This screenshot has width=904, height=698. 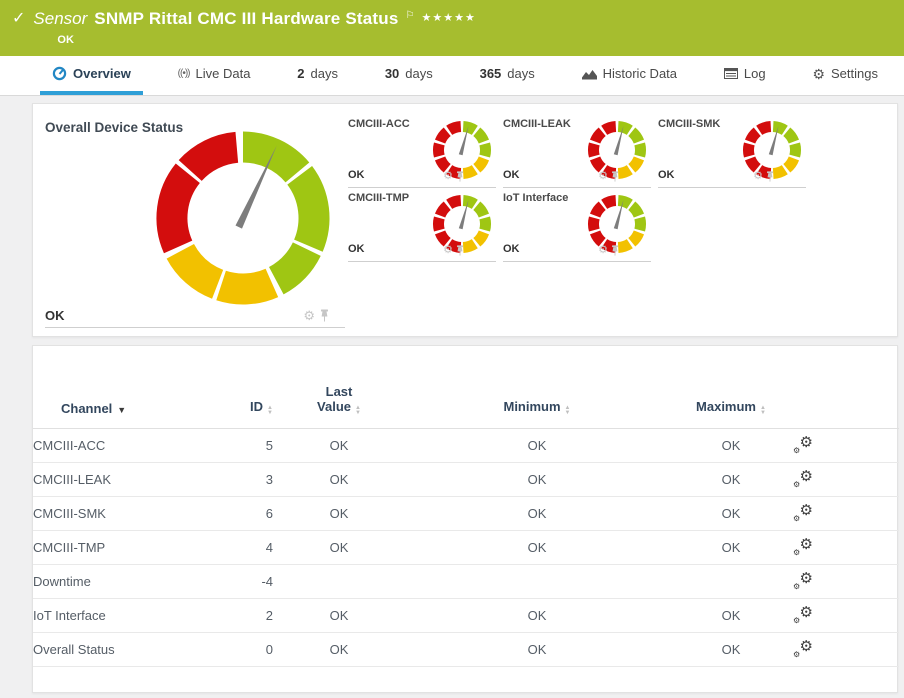 What do you see at coordinates (640, 73) in the screenshot?
I see `tab-label: Historic Data` at bounding box center [640, 73].